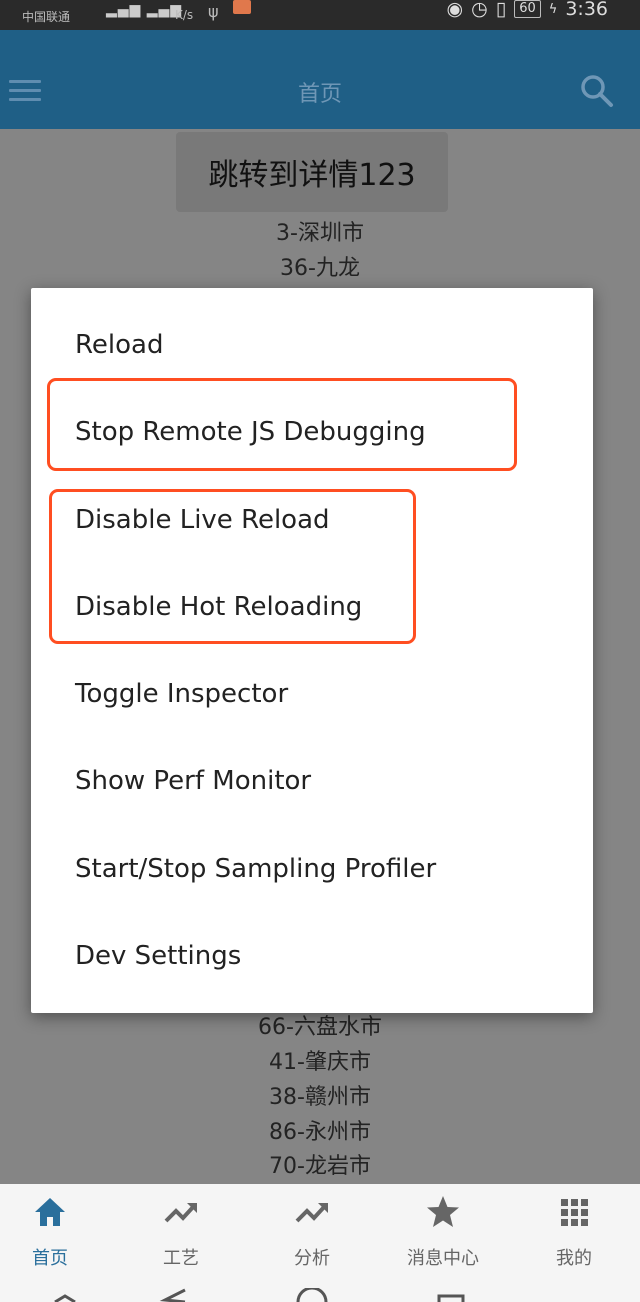  I want to click on home-icon, so click(50, 1212).